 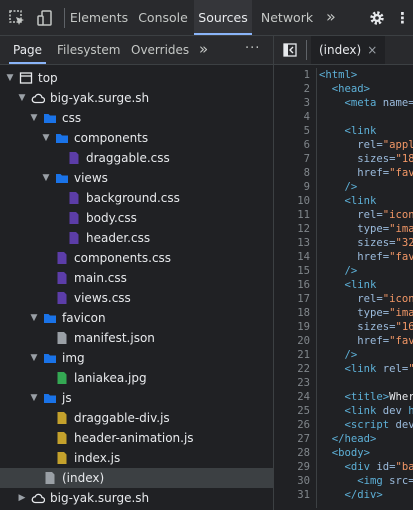 I want to click on device-toolbar-icon, so click(x=45, y=18).